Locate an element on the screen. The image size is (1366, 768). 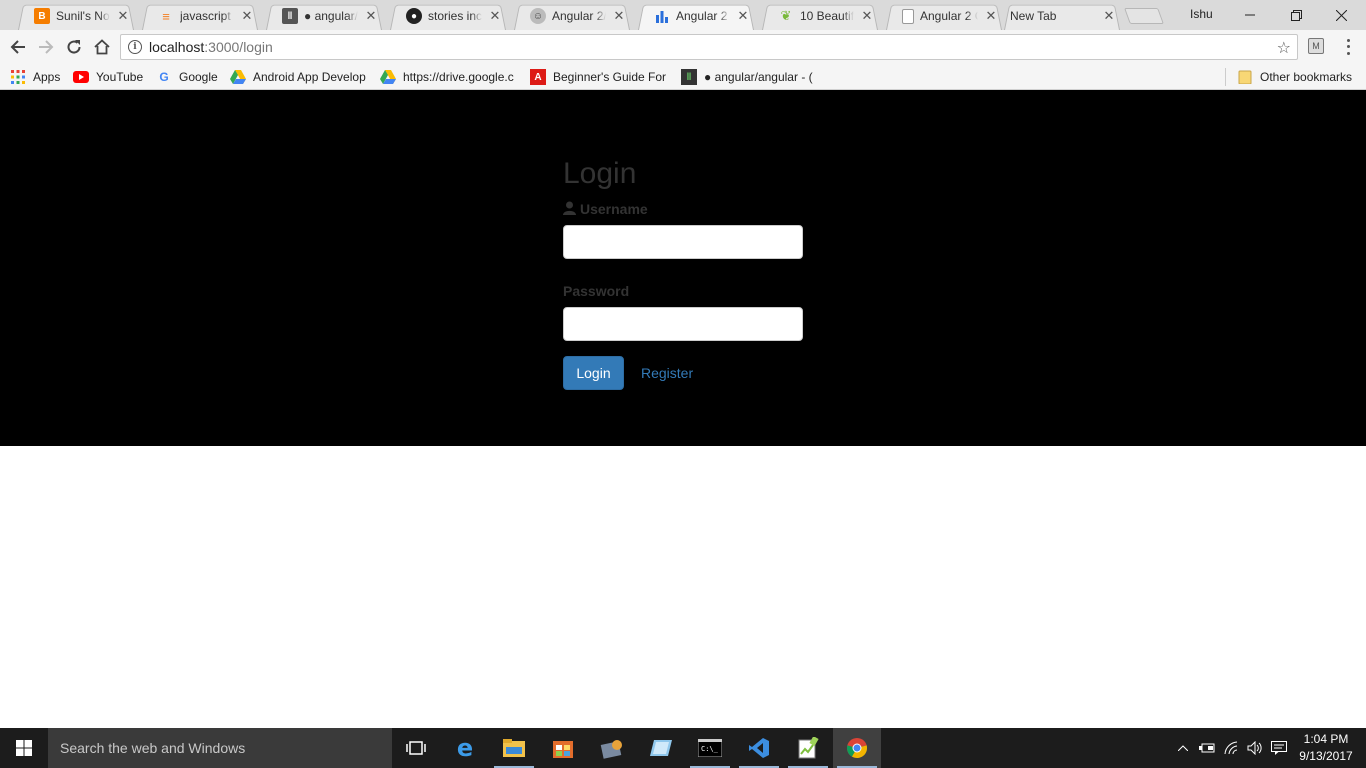
bookmark-angular-gitter: ‖ ● angular/angular - ( is located at coordinates (751, 77).